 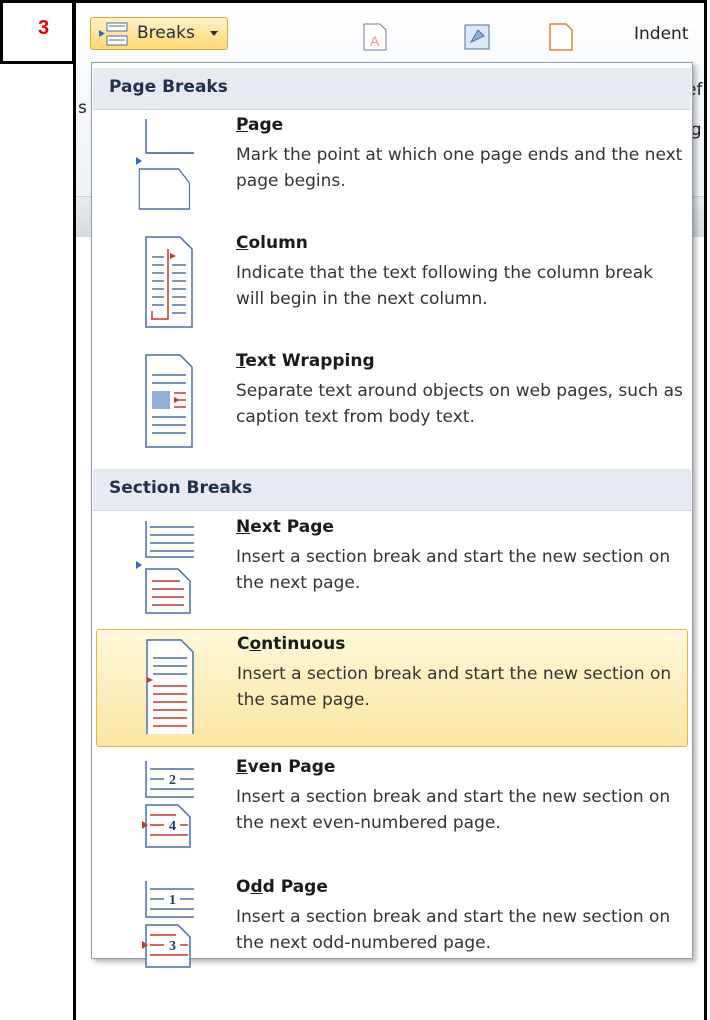 I want to click on page-breaks-heading-text: Page Breaks, so click(x=168, y=87).